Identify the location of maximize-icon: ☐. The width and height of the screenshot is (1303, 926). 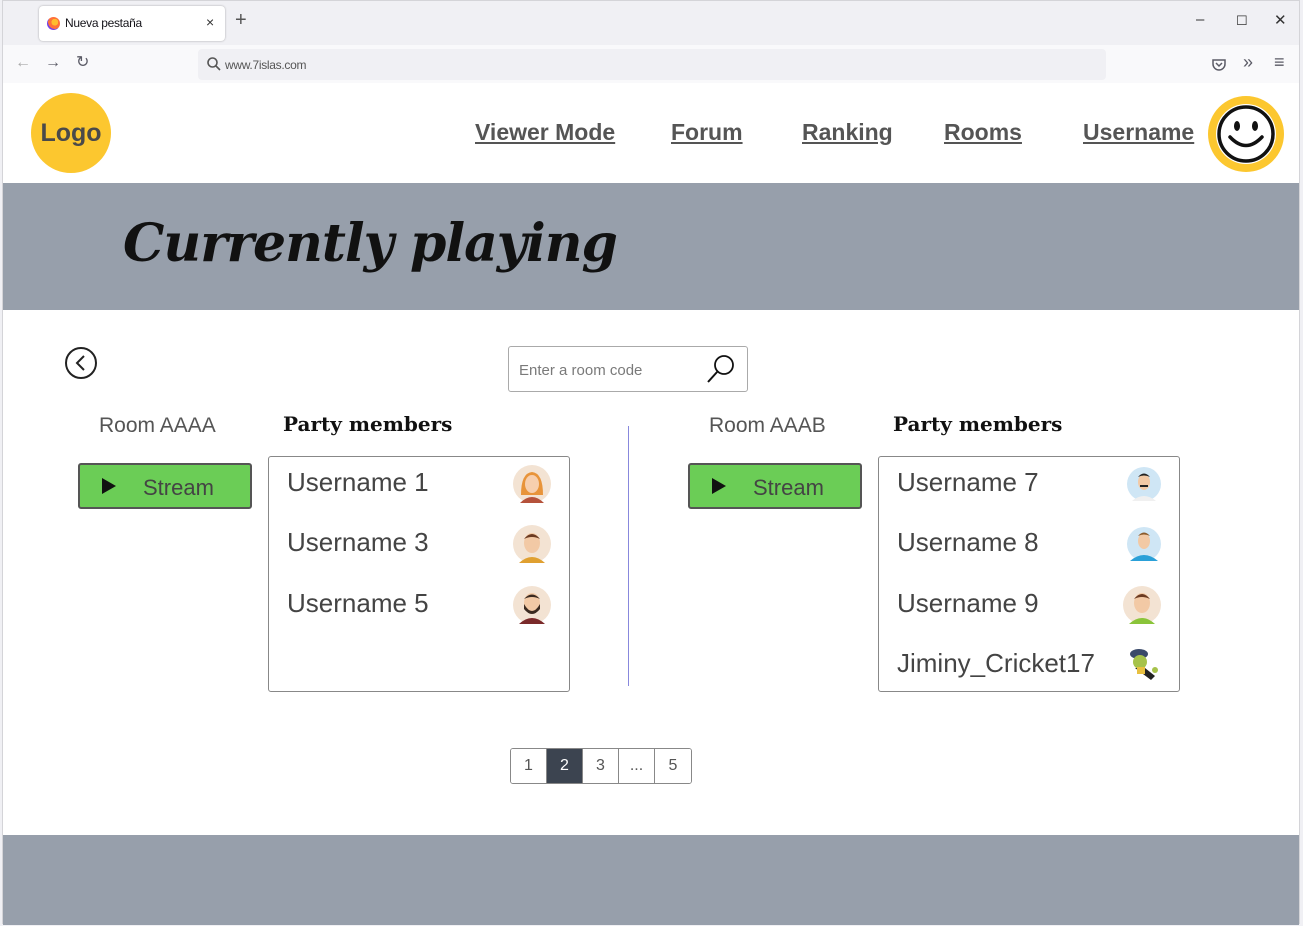
(1242, 21).